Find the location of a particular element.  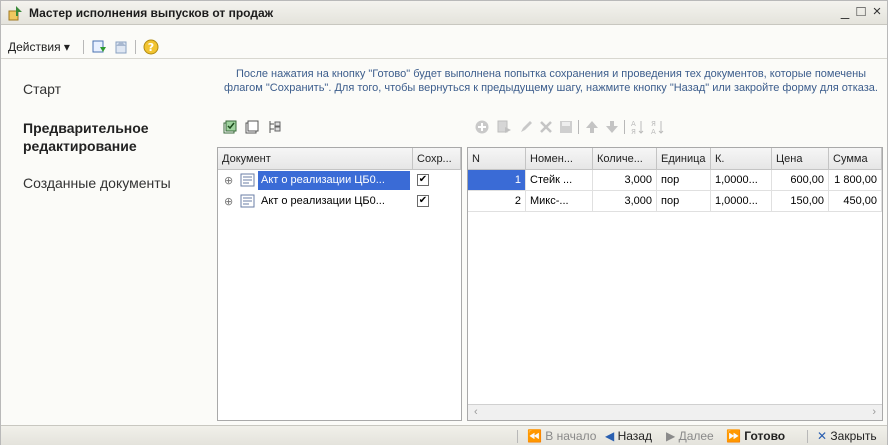

wizard-icon is located at coordinates (15, 13).